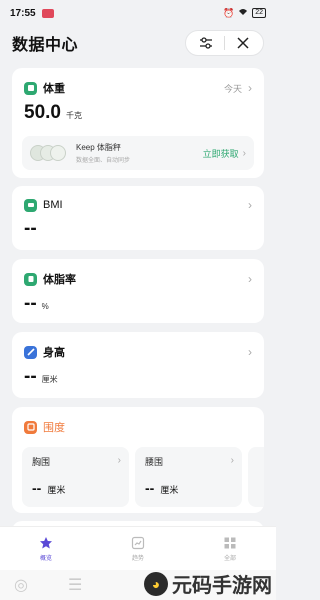  I want to click on tab-trends: 趋势, so click(138, 548).